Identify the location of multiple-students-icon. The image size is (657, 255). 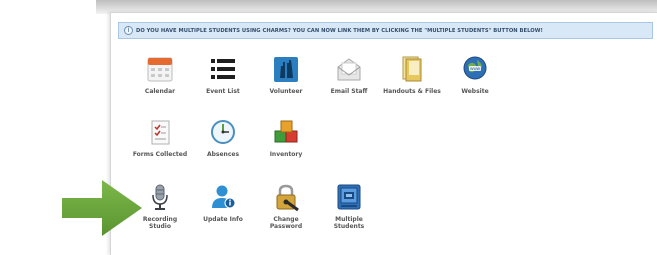
(349, 197).